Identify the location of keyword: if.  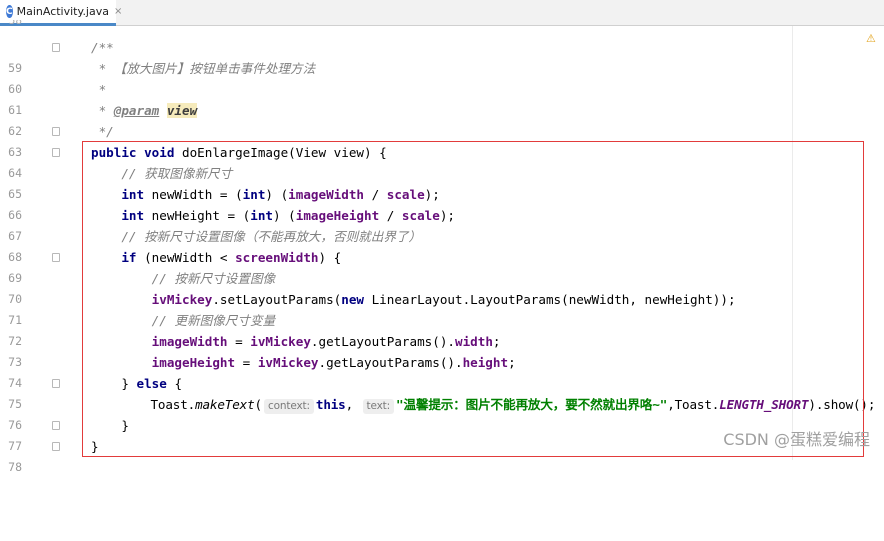
(129, 257).